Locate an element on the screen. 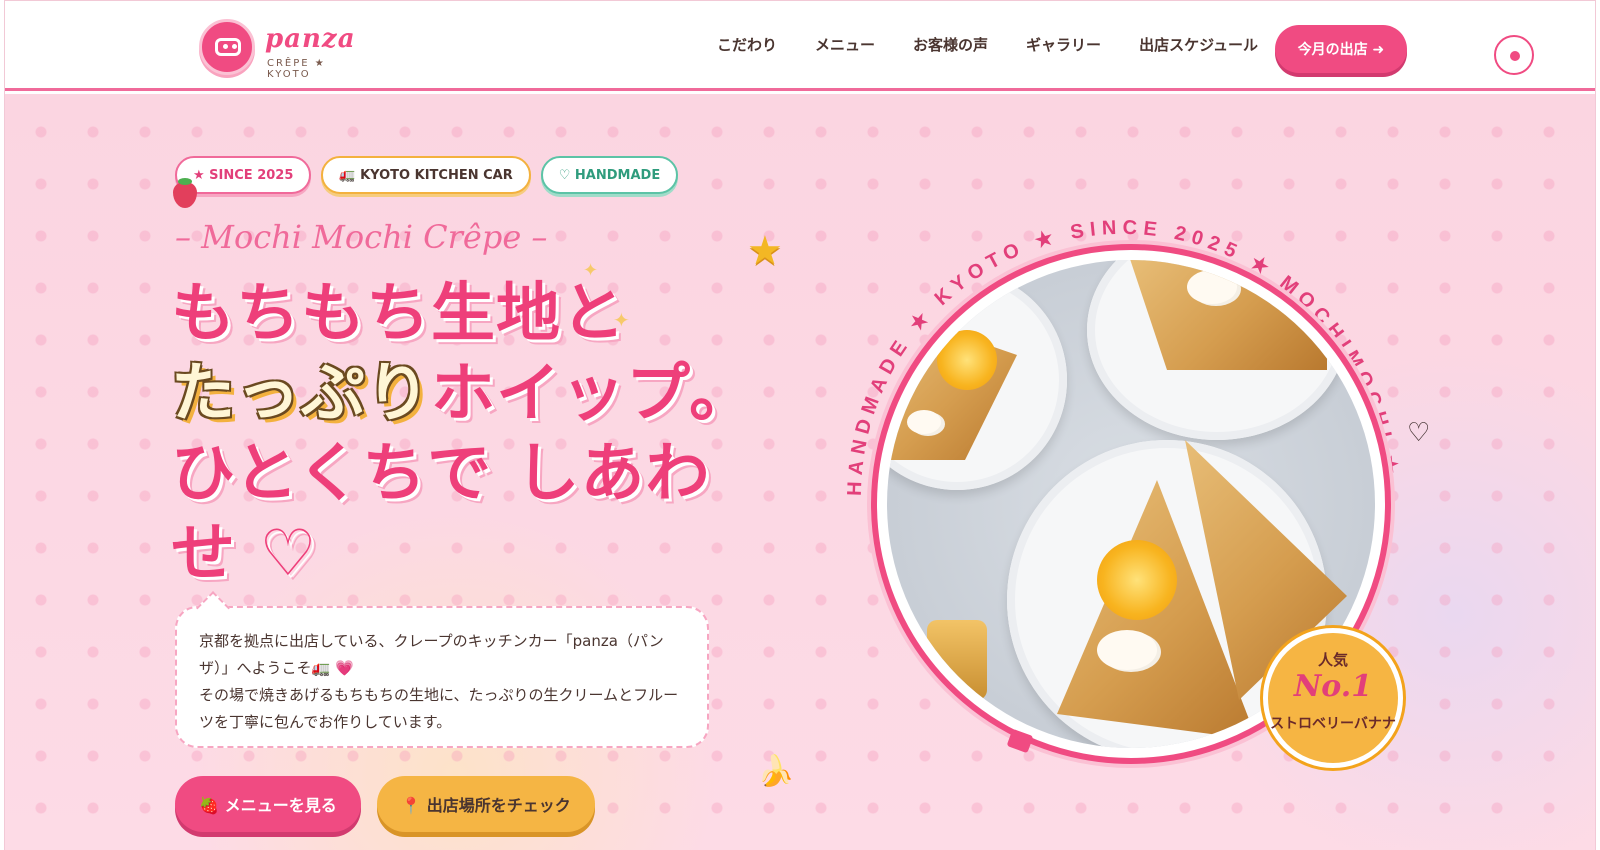 The height and width of the screenshot is (850, 1600). view-menu-button: 🍓 メニューを見る is located at coordinates (268, 804).